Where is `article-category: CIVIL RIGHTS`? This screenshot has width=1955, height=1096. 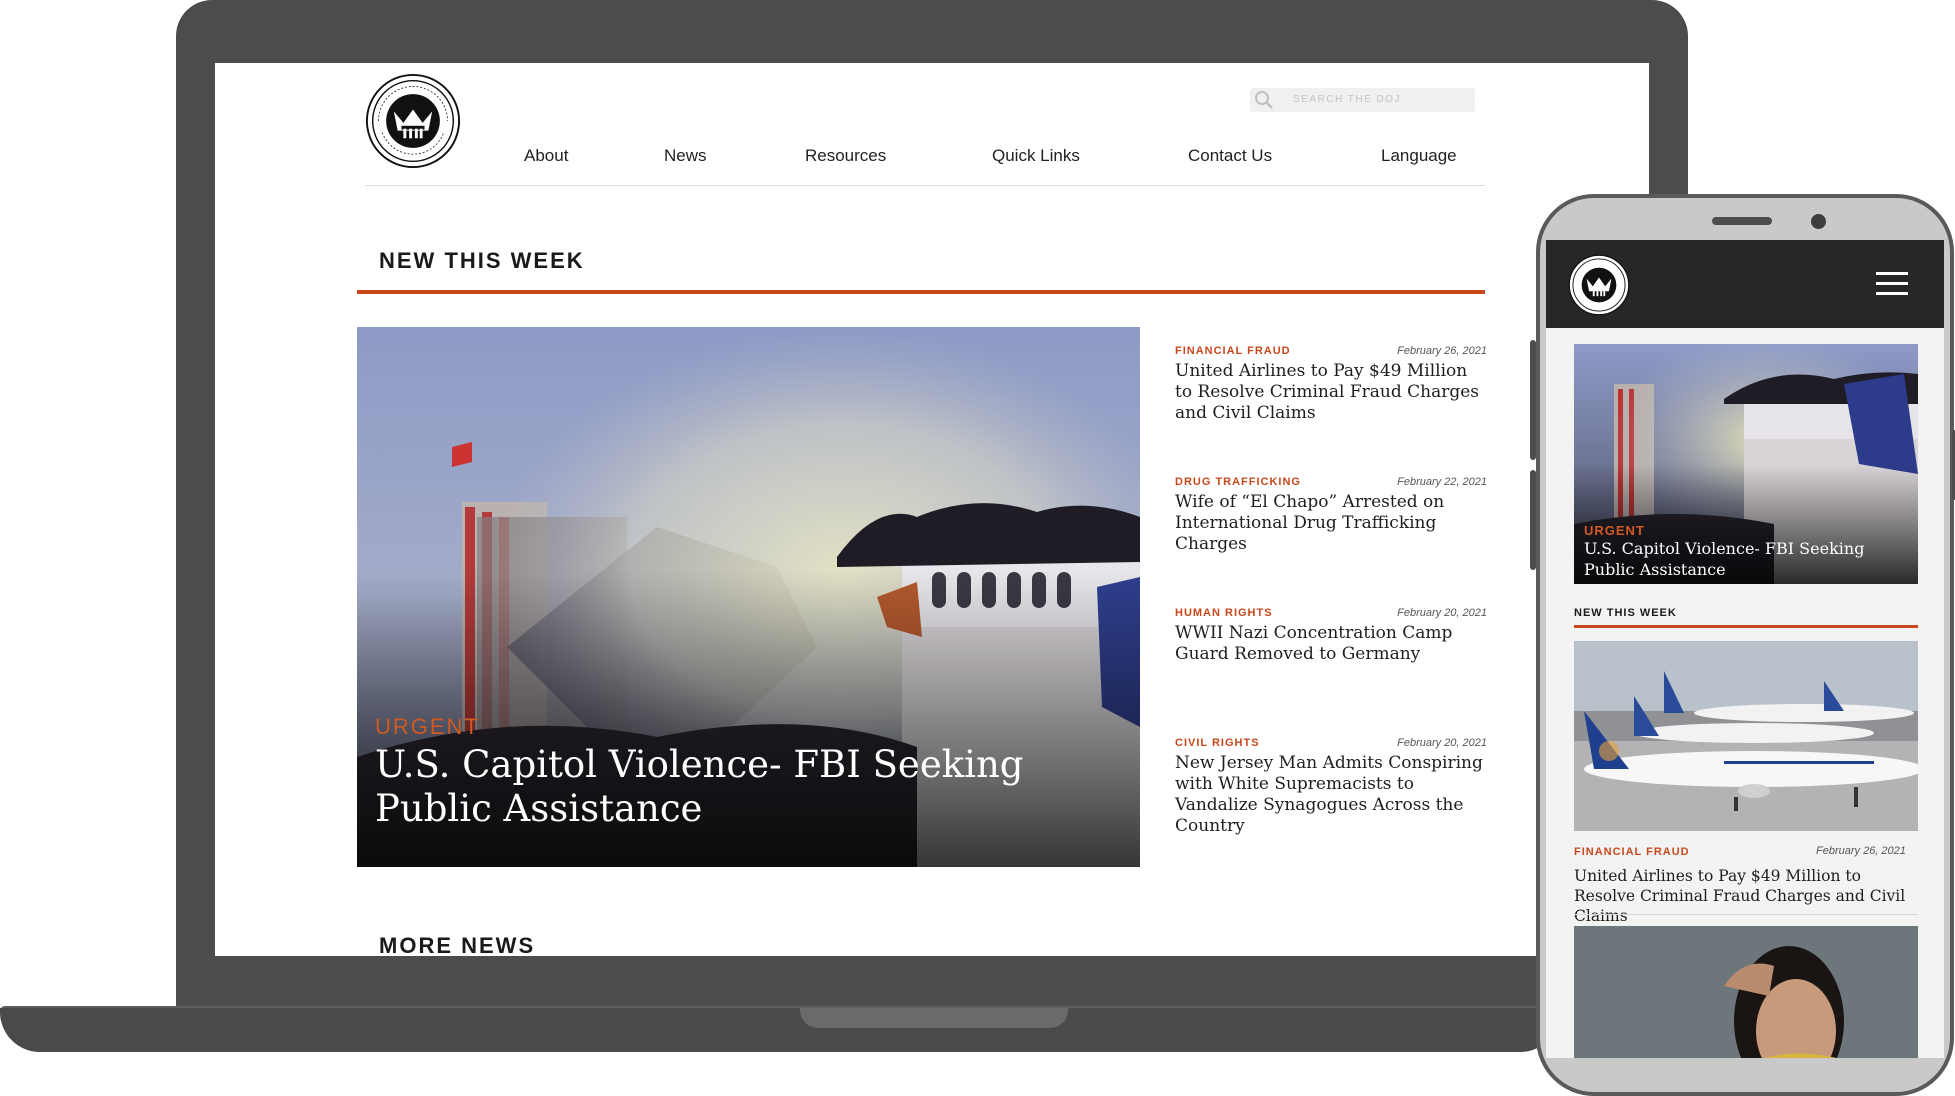
article-category: CIVIL RIGHTS is located at coordinates (1217, 743).